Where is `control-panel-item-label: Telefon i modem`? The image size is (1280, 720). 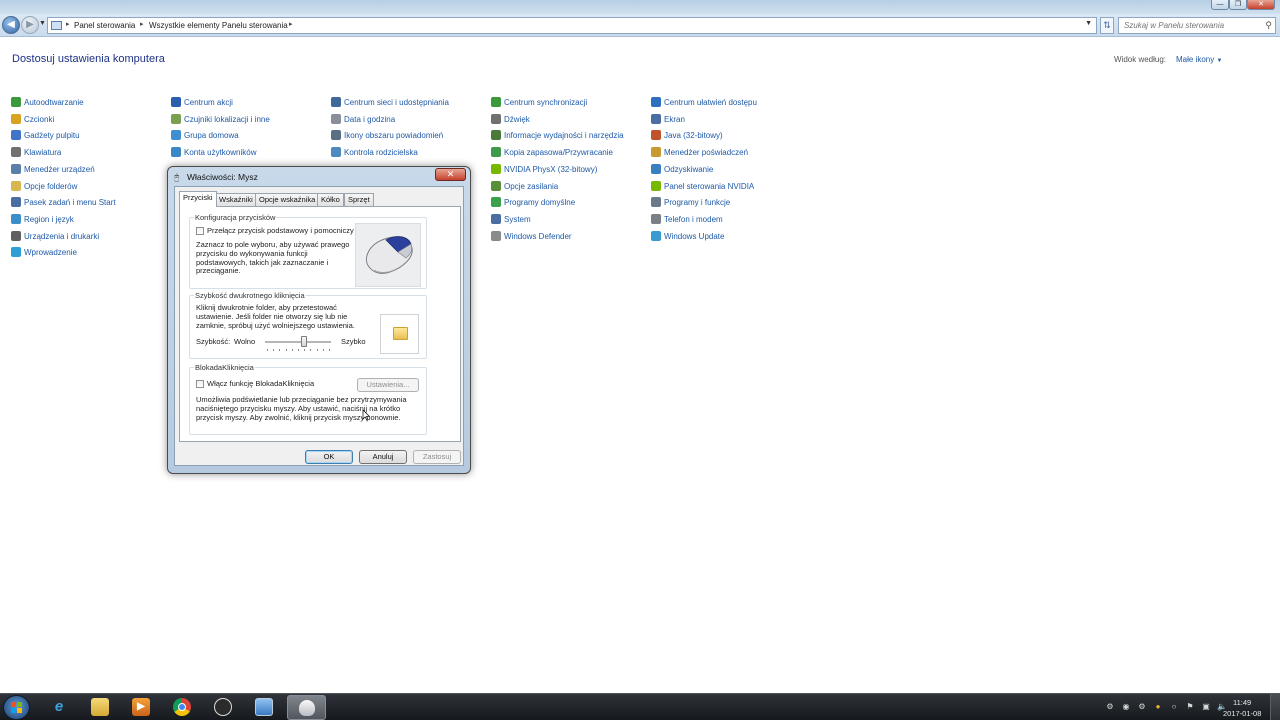
control-panel-item-label: Telefon i modem is located at coordinates (693, 219).